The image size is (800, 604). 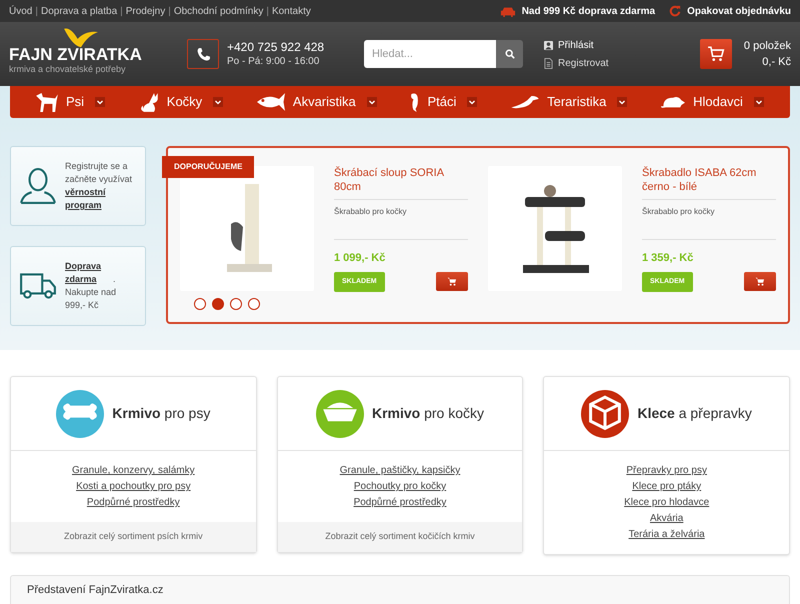 What do you see at coordinates (666, 534) in the screenshot?
I see `category-link: Terária a želvária` at bounding box center [666, 534].